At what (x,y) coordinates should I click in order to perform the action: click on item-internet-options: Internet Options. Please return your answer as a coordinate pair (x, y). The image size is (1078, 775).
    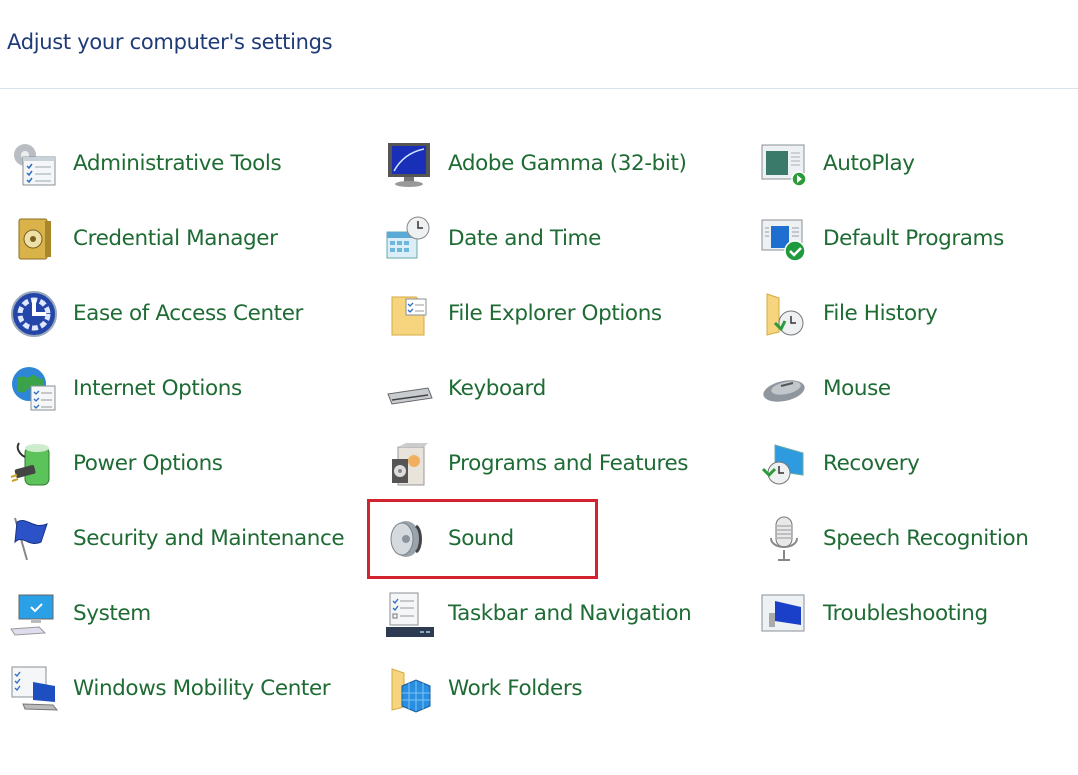
    Looking at the image, I should click on (185, 388).